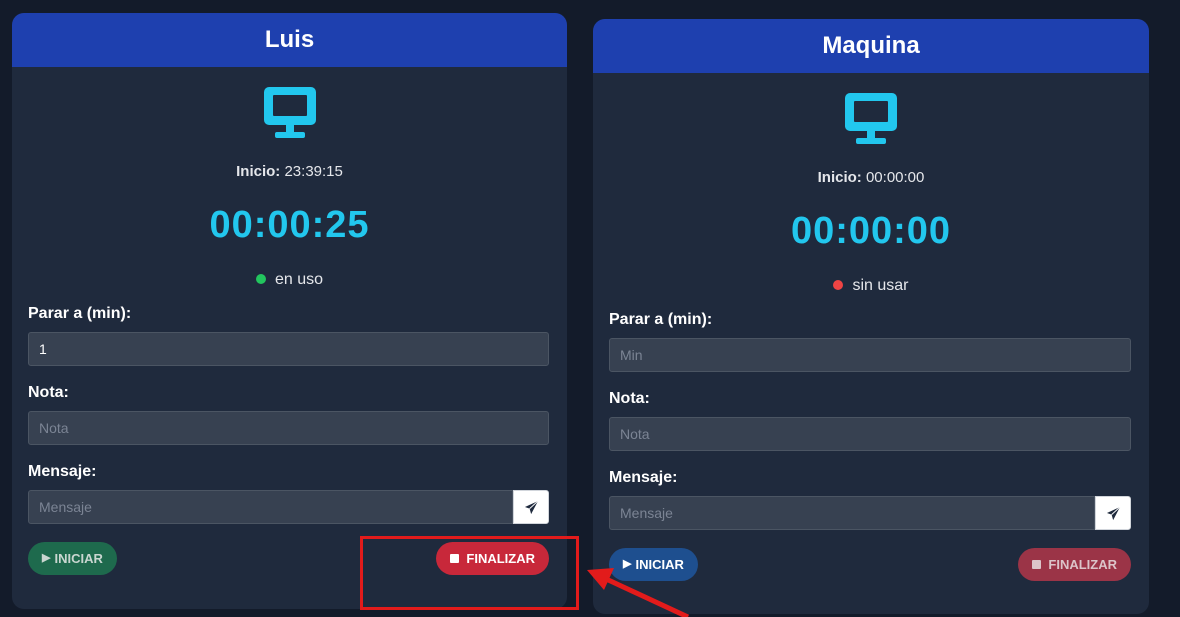 This screenshot has width=1180, height=617. I want to click on start-time: Inicio: 23:39:15, so click(289, 171).